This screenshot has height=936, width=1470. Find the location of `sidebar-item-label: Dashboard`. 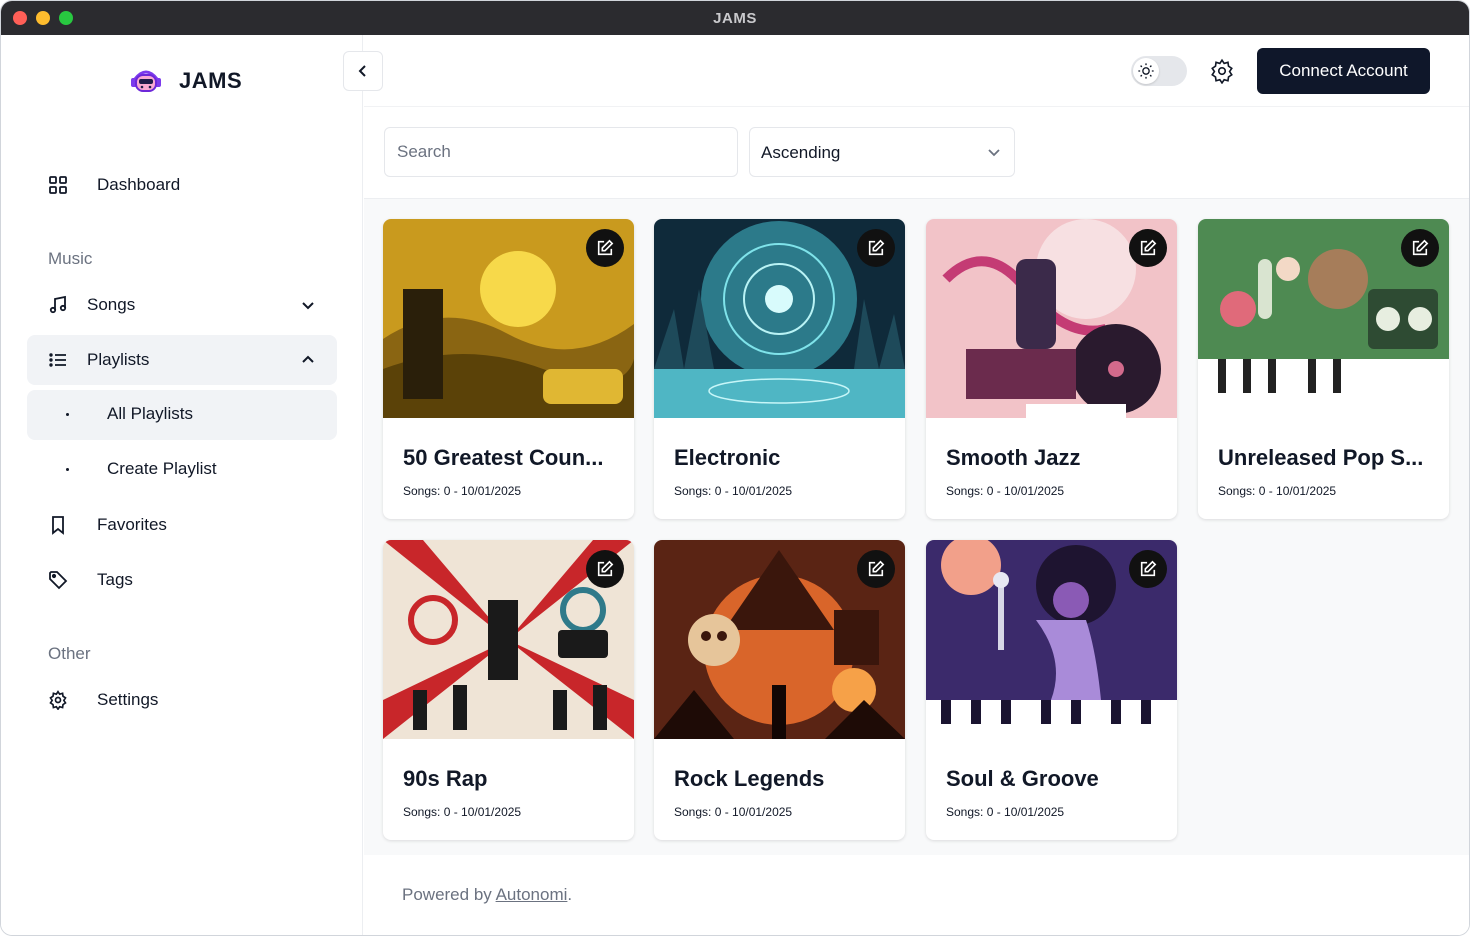

sidebar-item-label: Dashboard is located at coordinates (139, 184).